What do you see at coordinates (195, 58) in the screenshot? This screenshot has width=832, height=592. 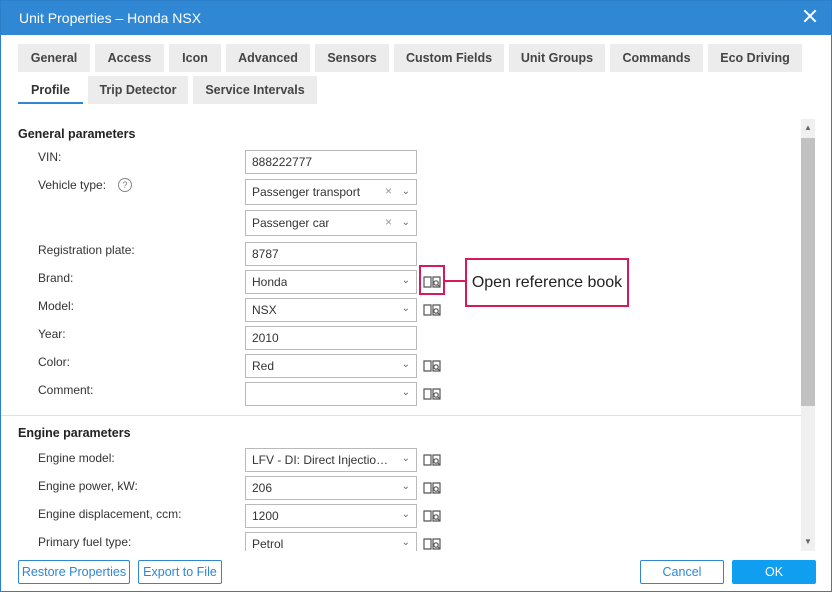 I see `tab-icon: Icon` at bounding box center [195, 58].